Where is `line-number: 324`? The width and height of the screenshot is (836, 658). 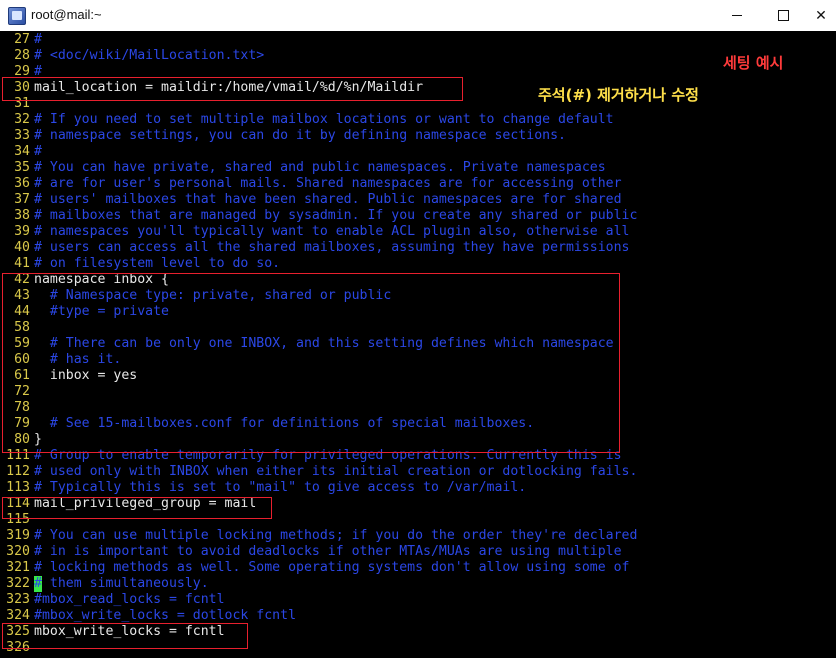 line-number: 324 is located at coordinates (18, 615).